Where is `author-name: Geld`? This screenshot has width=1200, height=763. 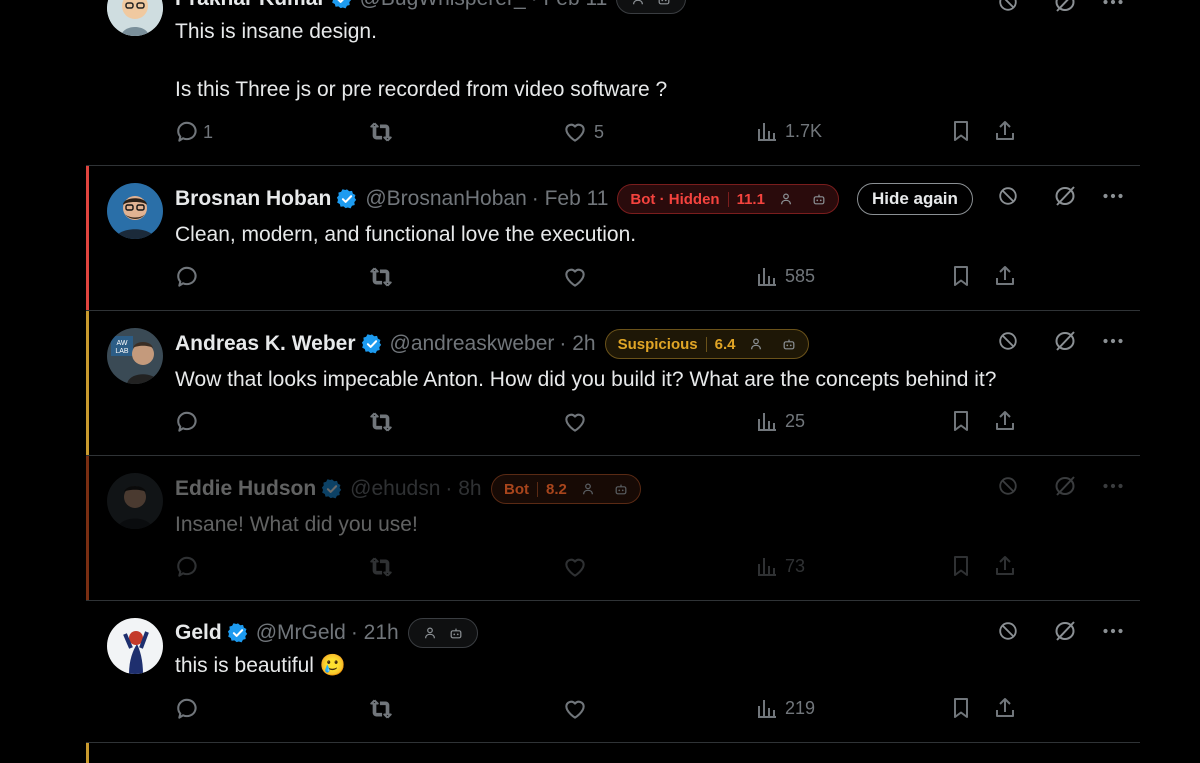 author-name: Geld is located at coordinates (198, 633).